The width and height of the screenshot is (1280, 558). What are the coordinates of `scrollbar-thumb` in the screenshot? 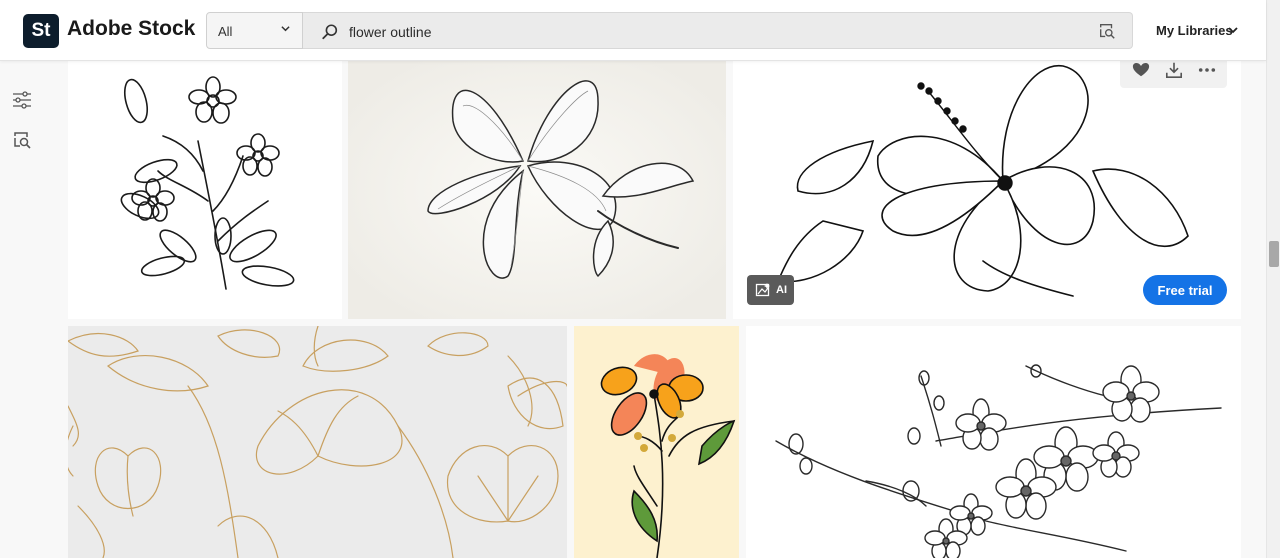 It's located at (1274, 254).